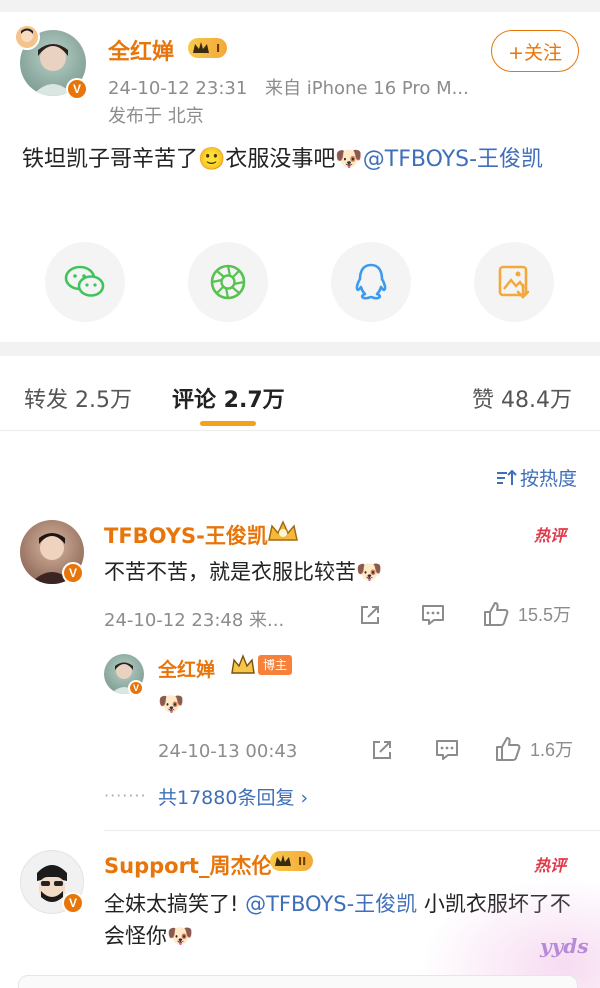 This screenshot has height=988, width=600. What do you see at coordinates (352, 830) in the screenshot?
I see `comment-divider` at bounding box center [352, 830].